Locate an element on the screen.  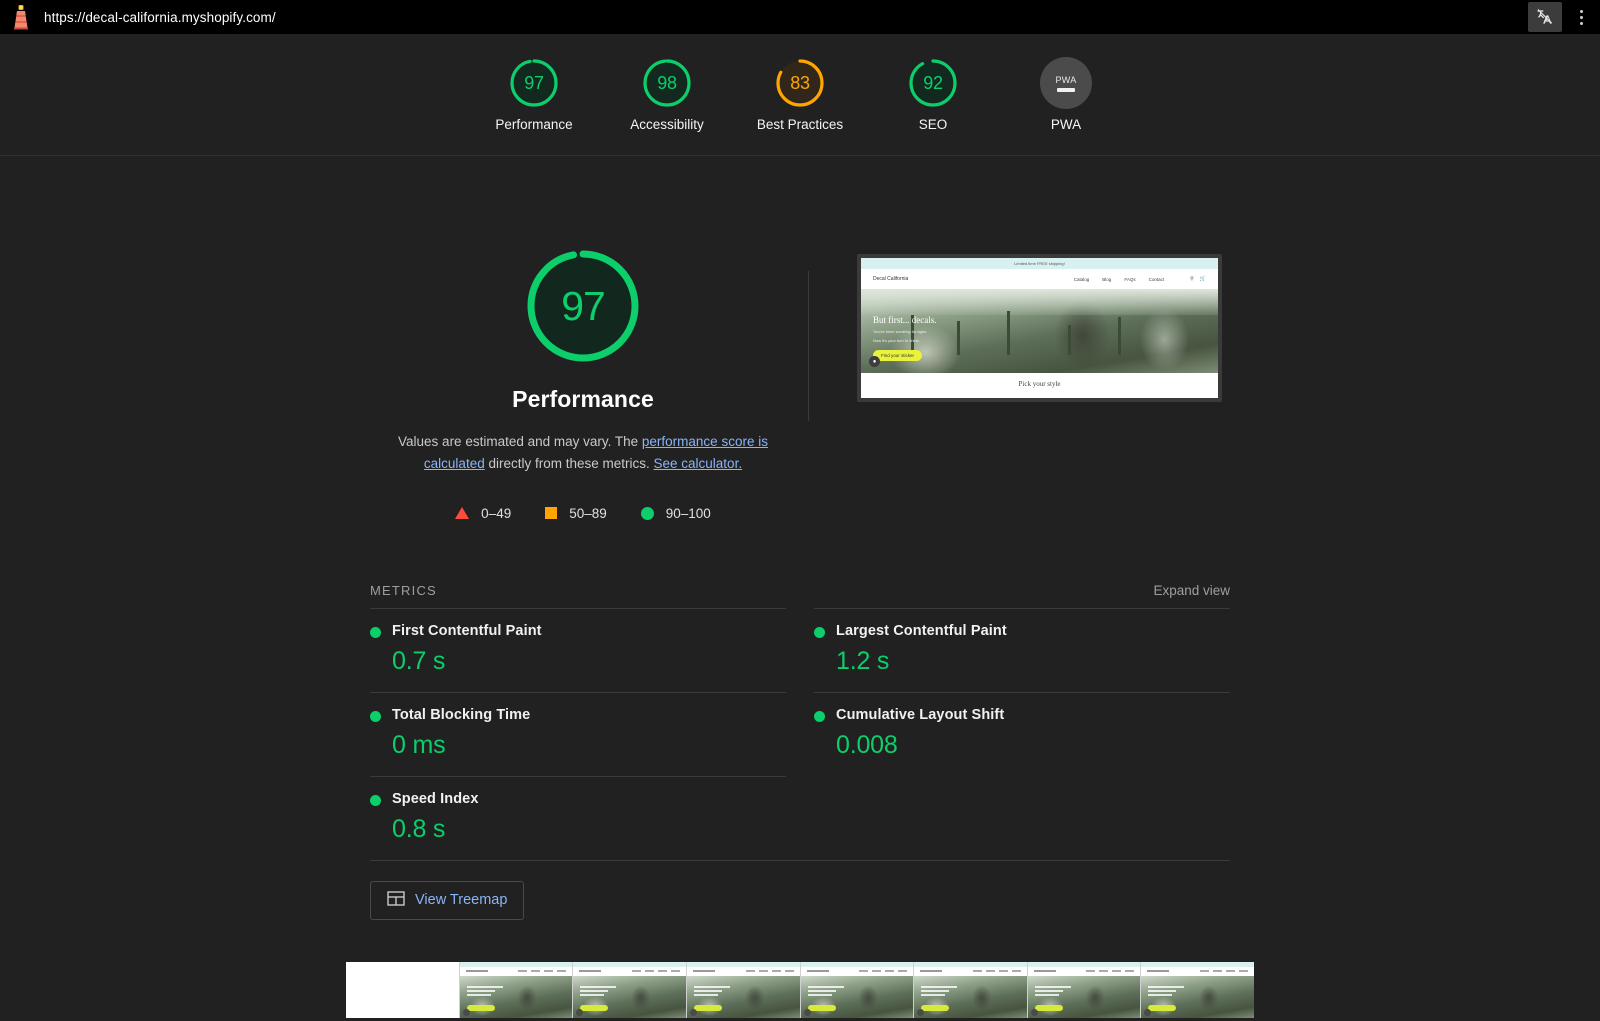
cart-icon: 🛒 is located at coordinates (1202, 279).